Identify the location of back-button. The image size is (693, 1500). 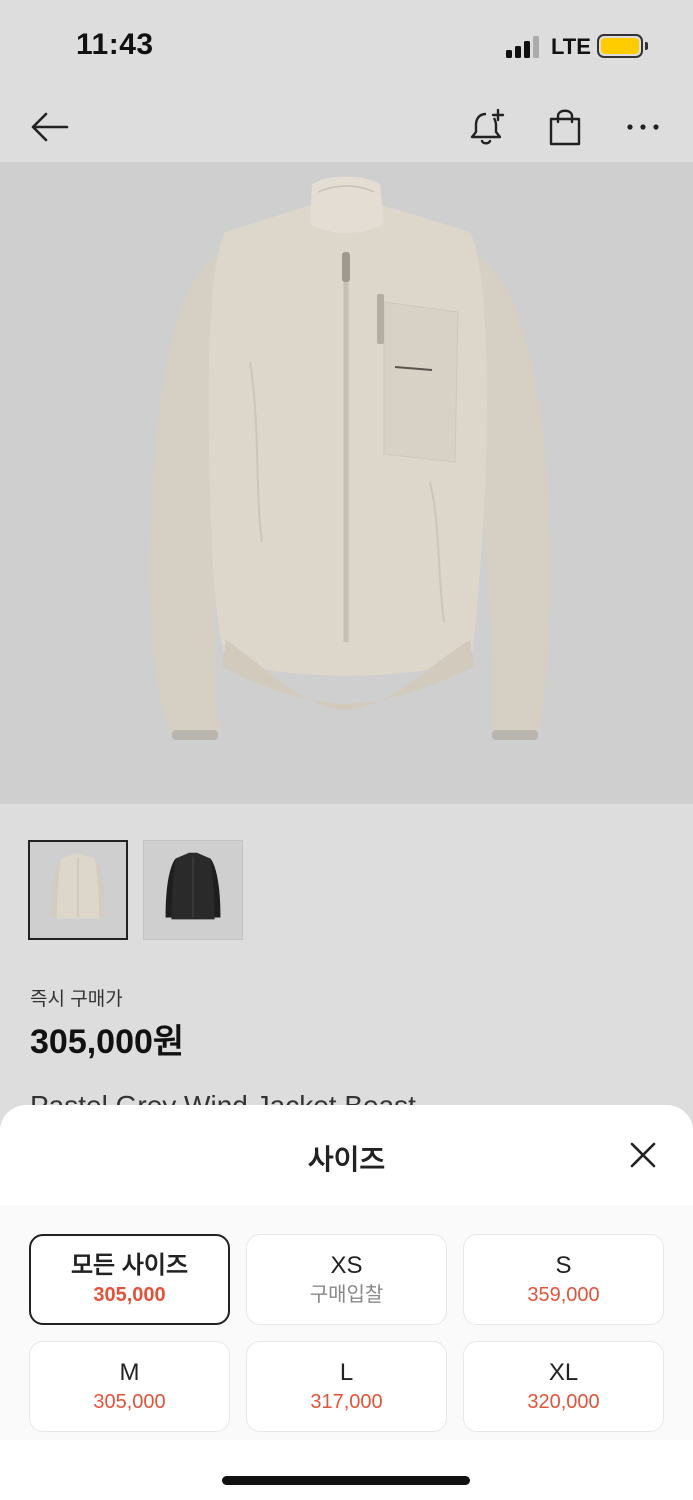
(49, 127).